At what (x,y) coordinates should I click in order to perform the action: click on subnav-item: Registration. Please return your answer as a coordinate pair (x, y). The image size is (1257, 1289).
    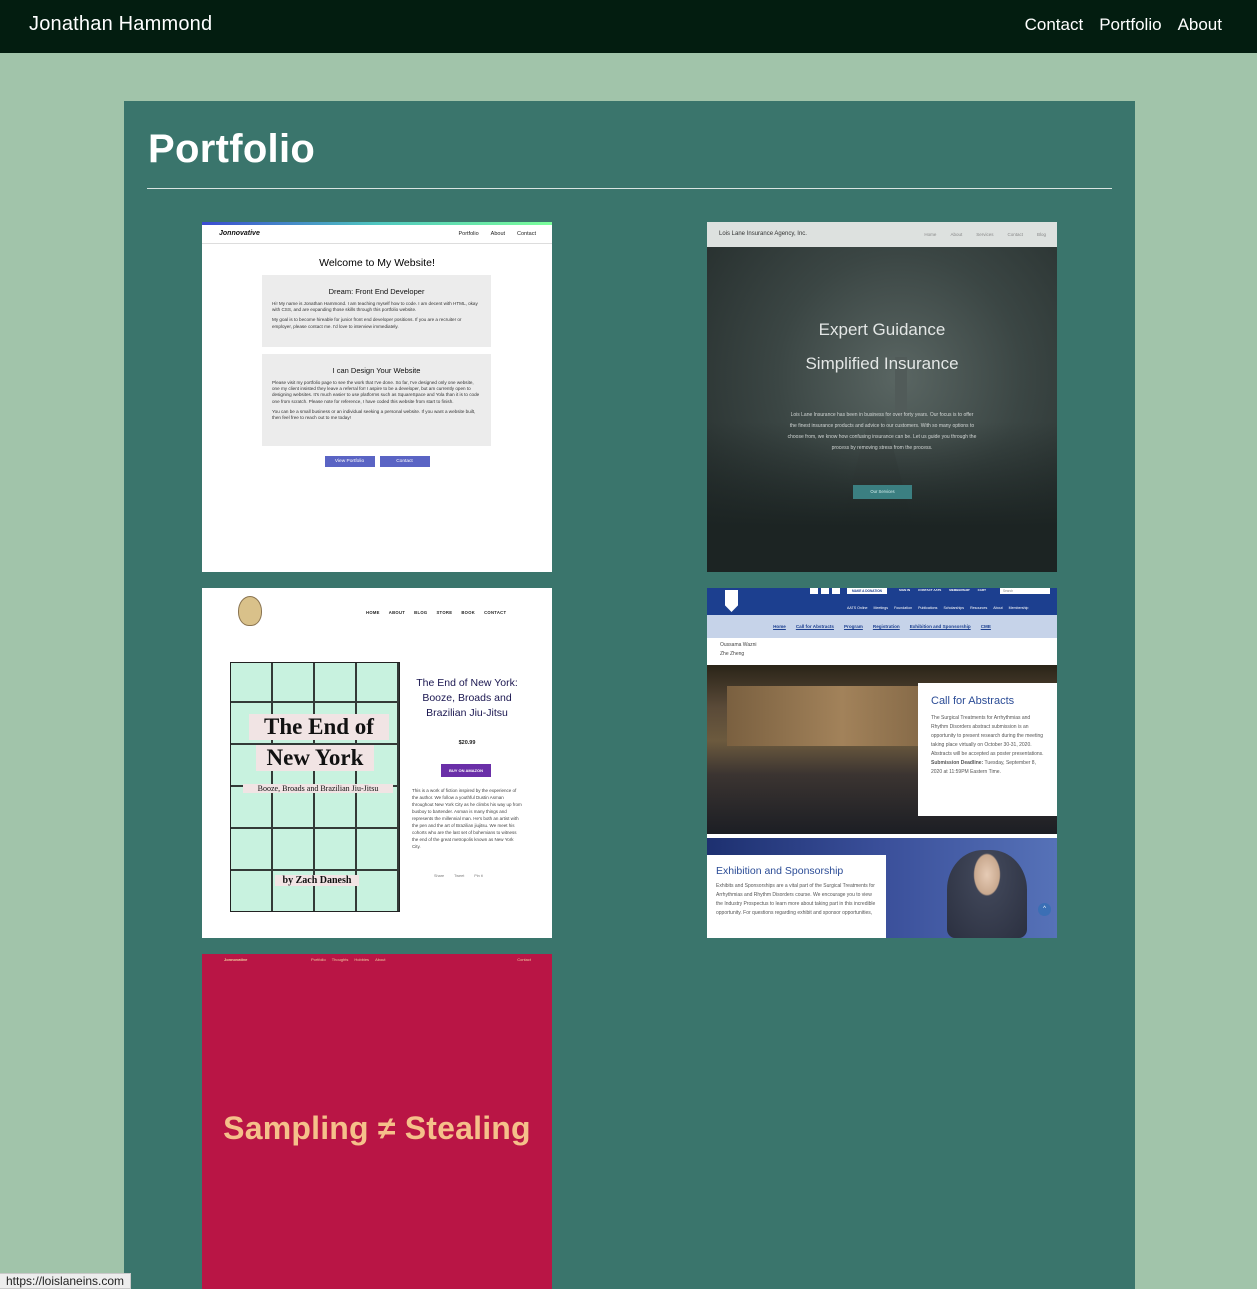
    Looking at the image, I should click on (886, 626).